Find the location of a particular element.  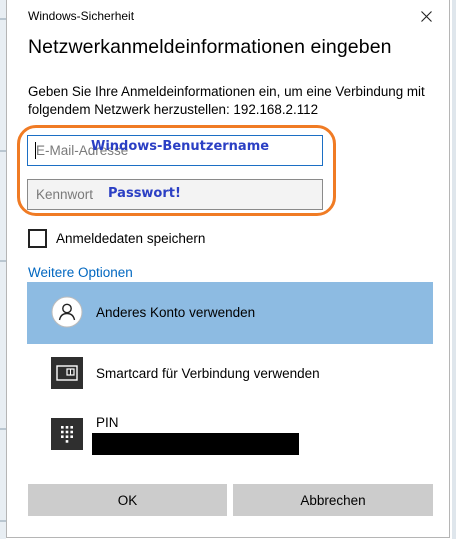

option-smartcard: Smartcard für Verbindung verwenden is located at coordinates (230, 374).